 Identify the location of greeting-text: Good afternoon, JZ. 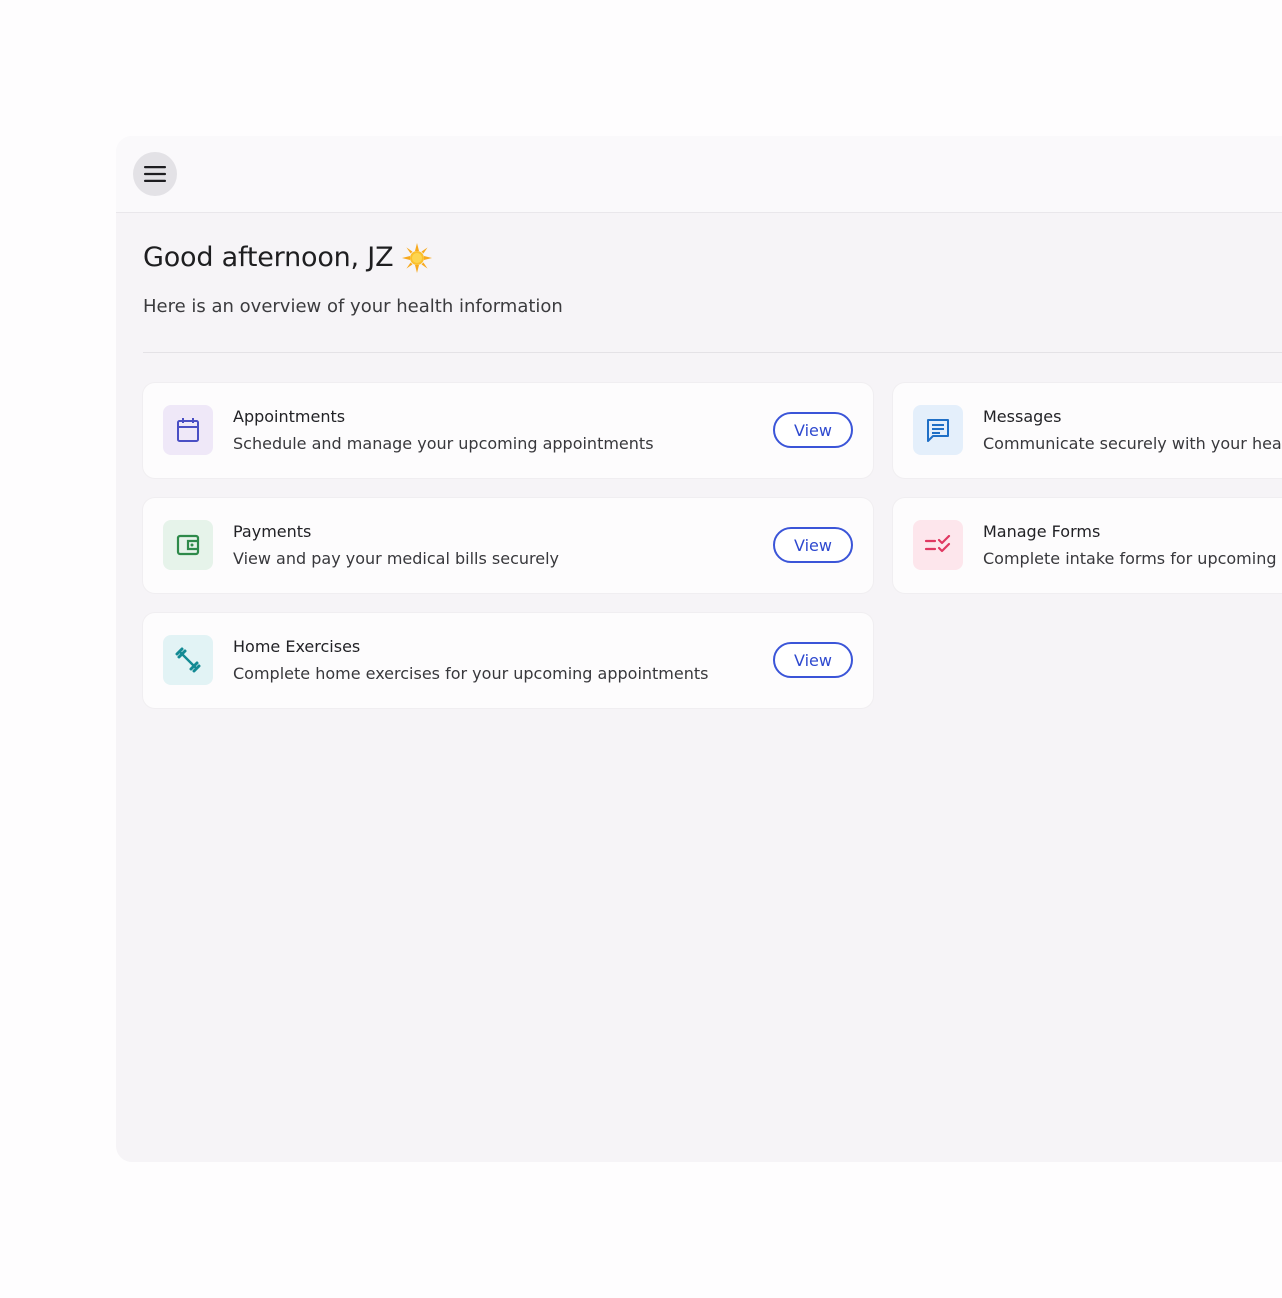
(268, 257).